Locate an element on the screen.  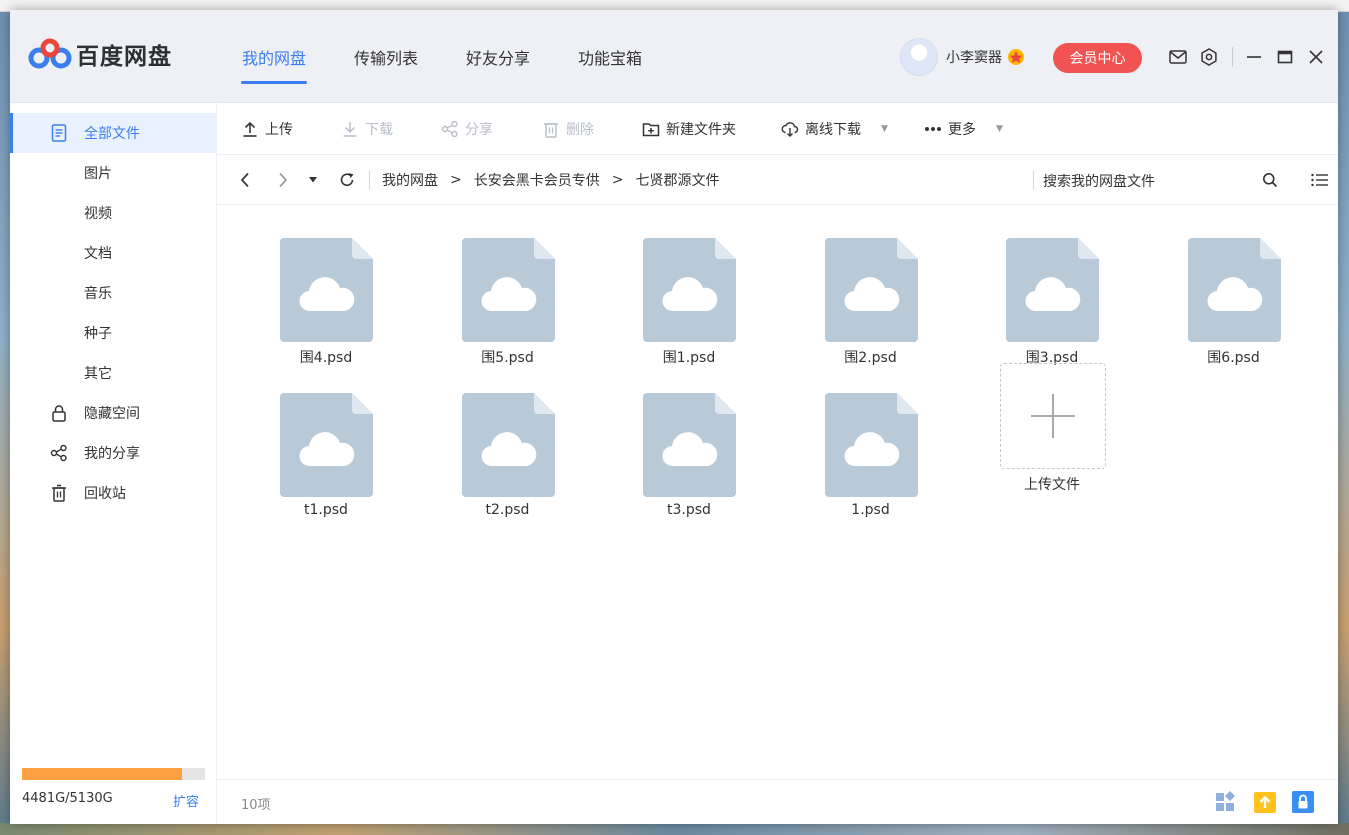
username: 小李窦器 is located at coordinates (974, 58).